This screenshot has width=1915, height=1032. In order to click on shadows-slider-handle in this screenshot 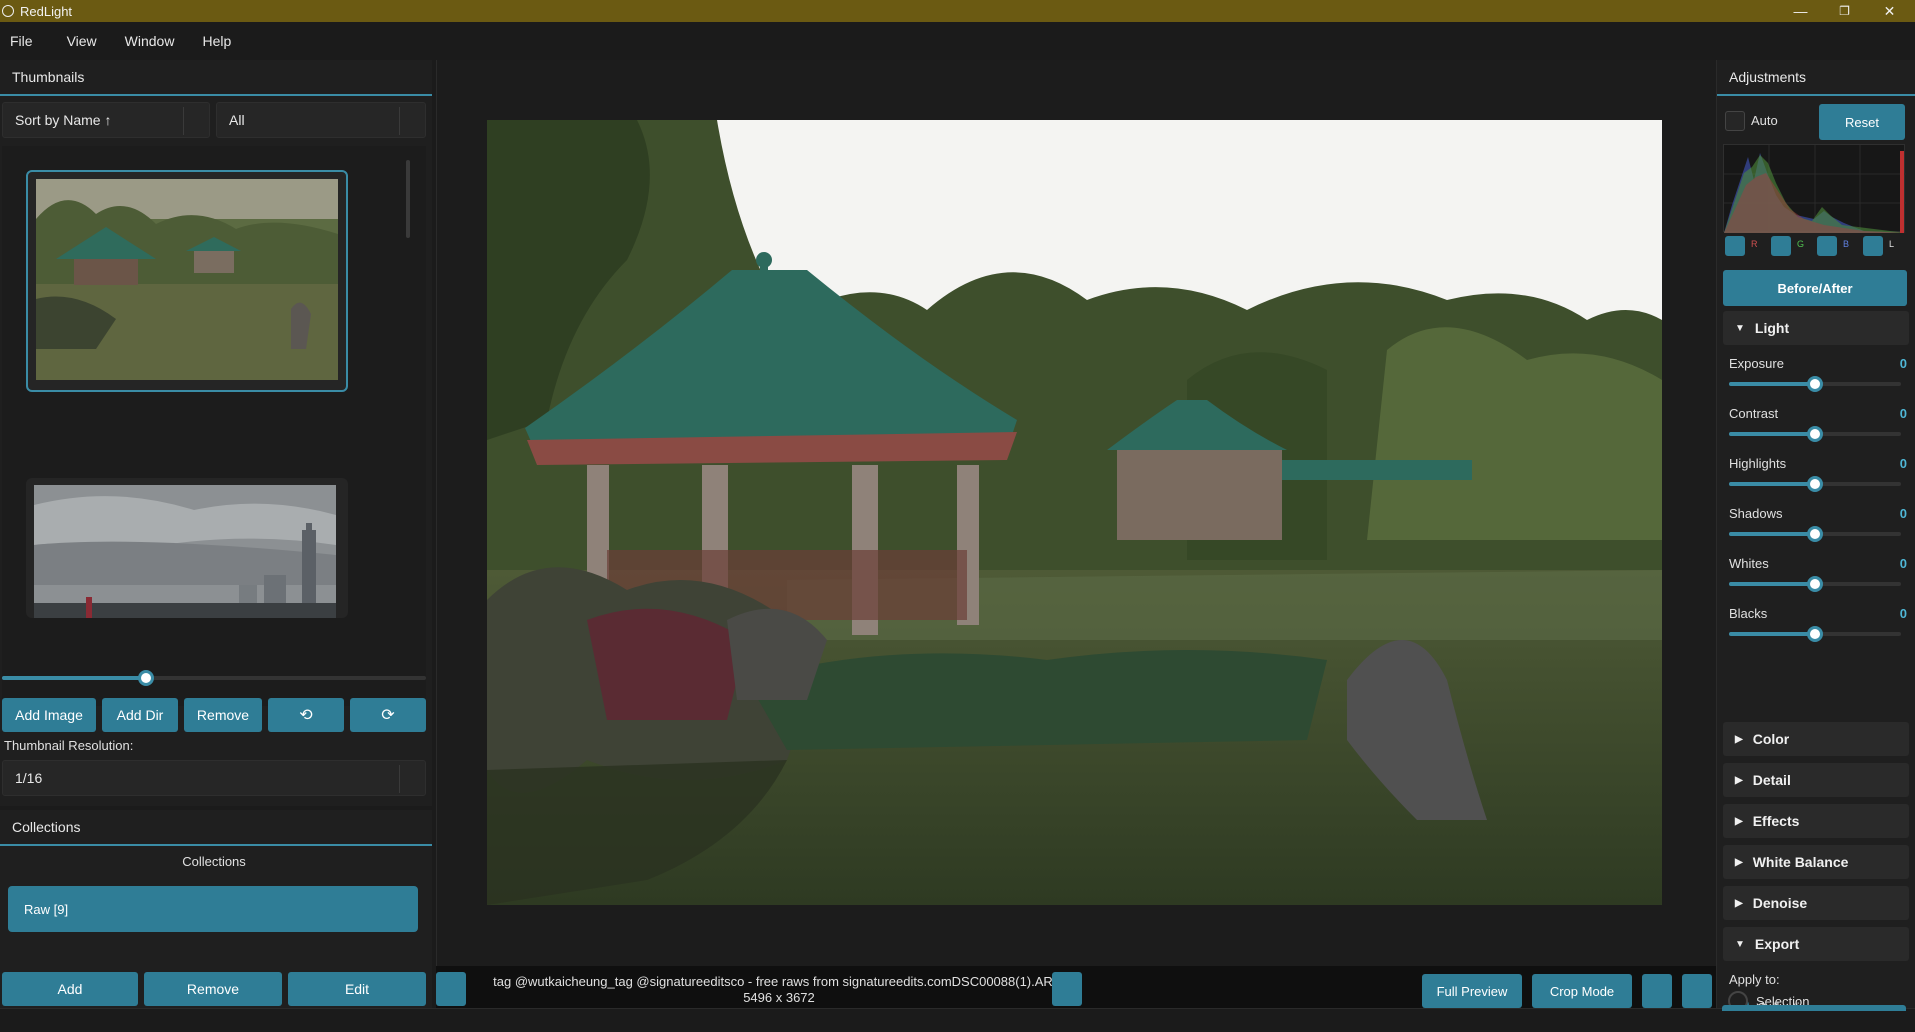, I will do `click(1815, 534)`.